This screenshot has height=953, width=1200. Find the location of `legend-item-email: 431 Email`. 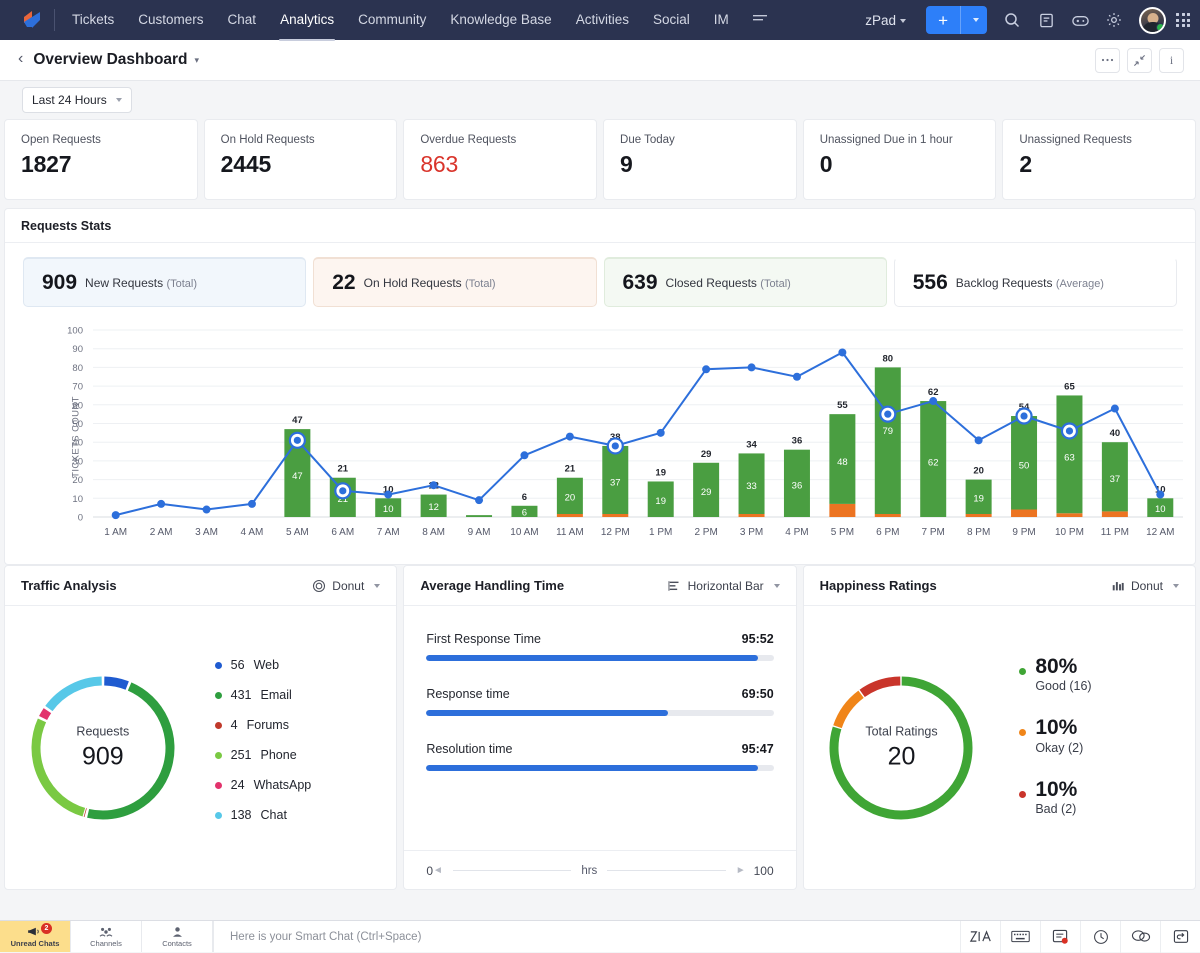

legend-item-email: 431 Email is located at coordinates (306, 695).